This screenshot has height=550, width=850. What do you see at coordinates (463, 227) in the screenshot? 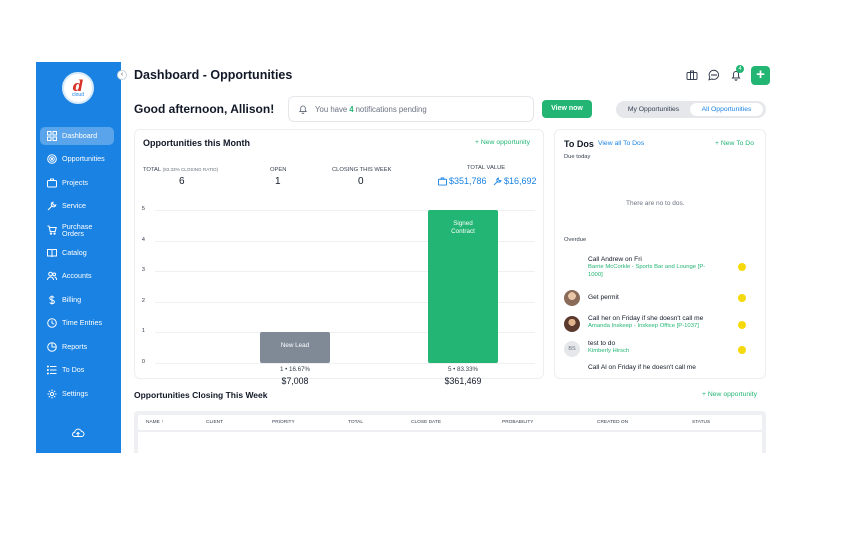
I see `bar-category-label: Signed Contract` at bounding box center [463, 227].